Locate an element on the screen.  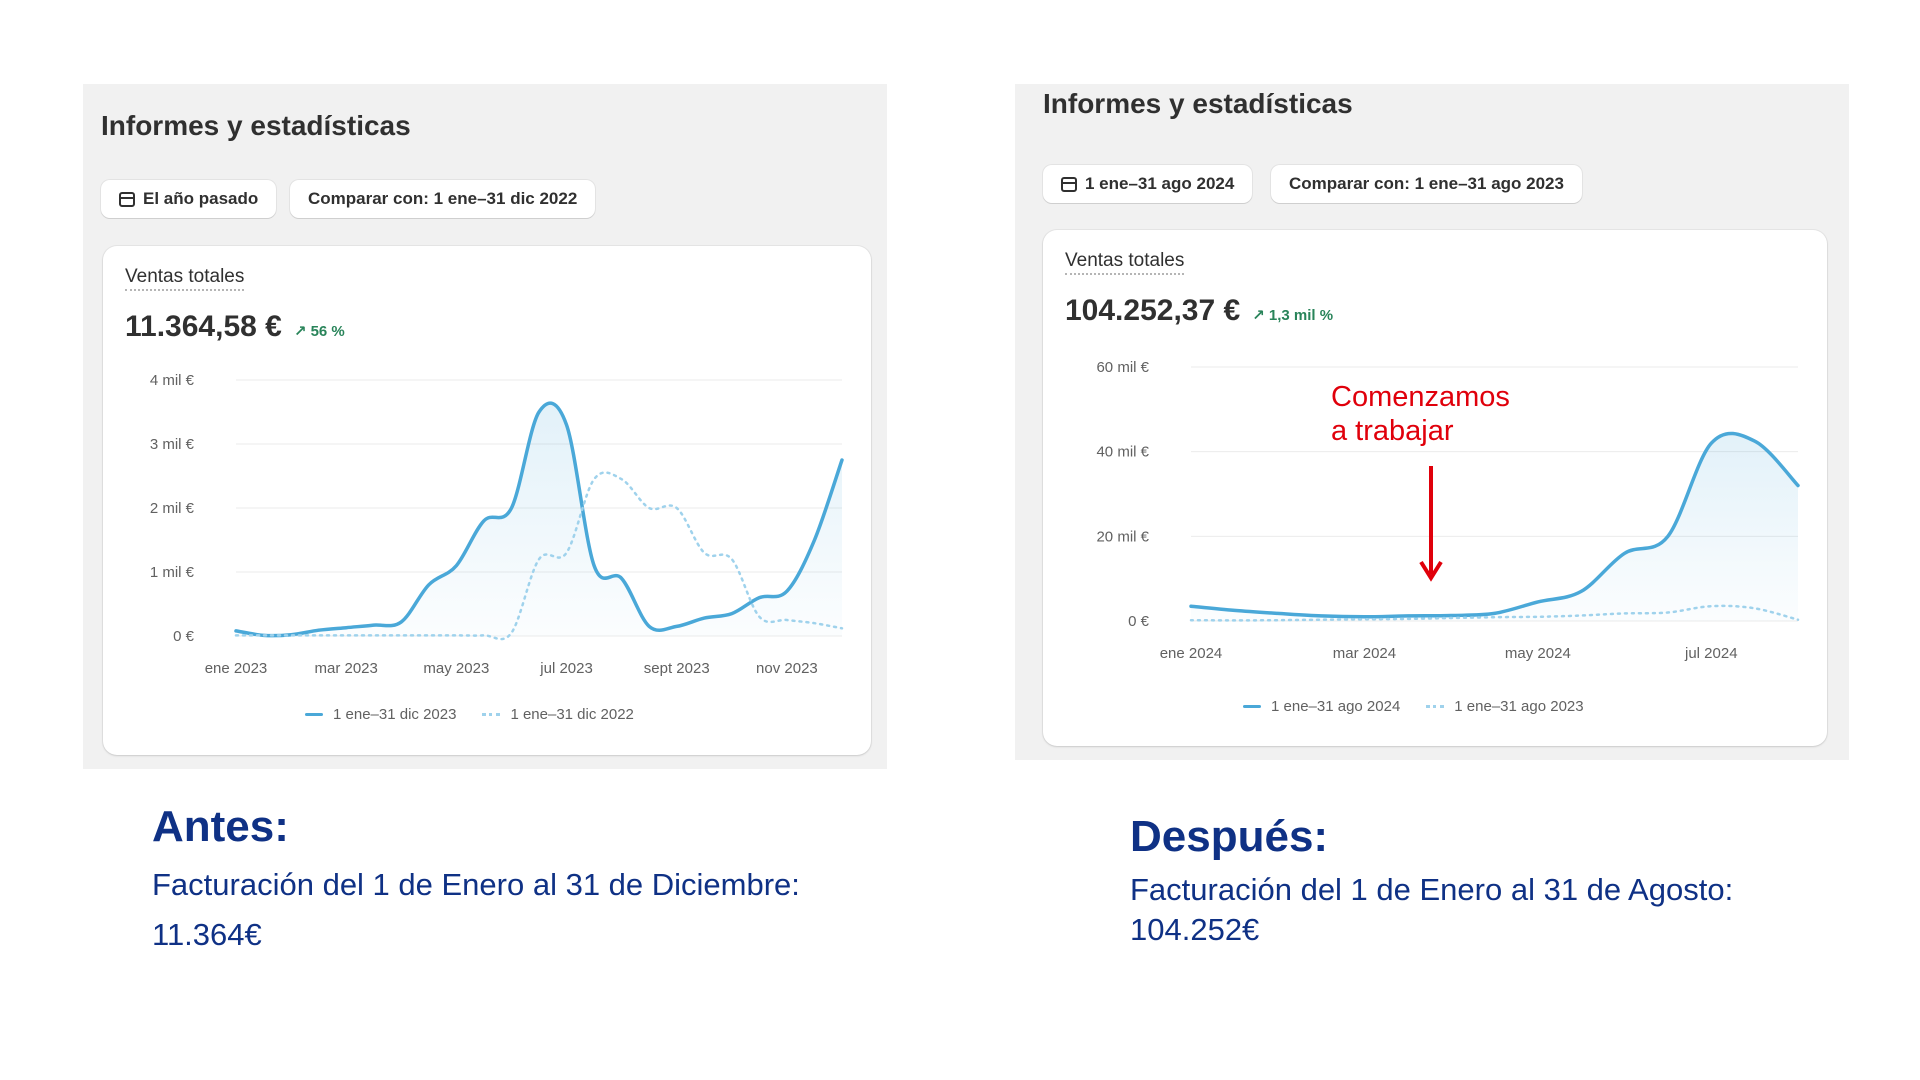
legend-label: 1 ene–31 ago 2023 is located at coordinates (1519, 706).